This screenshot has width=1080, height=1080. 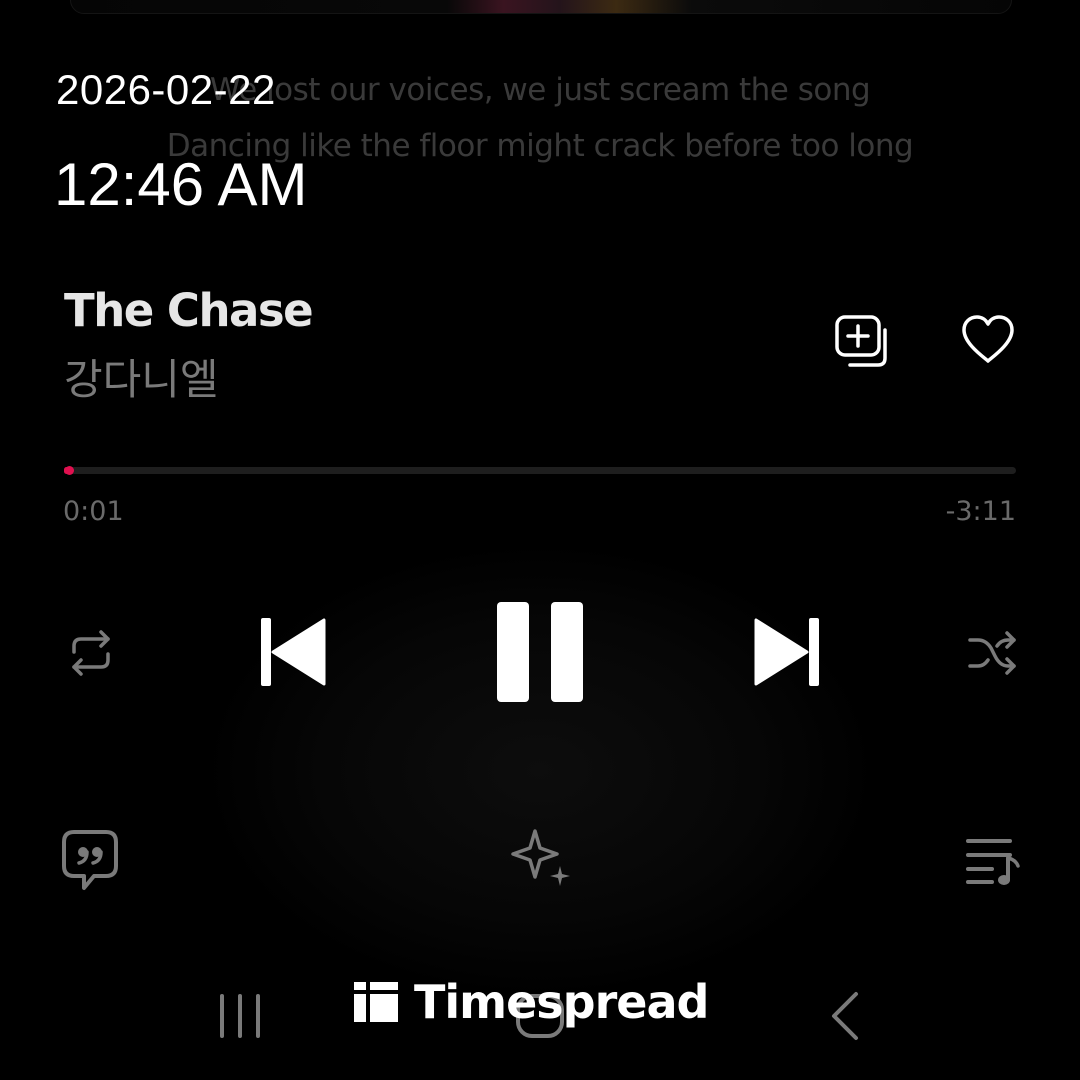 What do you see at coordinates (988, 340) in the screenshot?
I see `heart-icon` at bounding box center [988, 340].